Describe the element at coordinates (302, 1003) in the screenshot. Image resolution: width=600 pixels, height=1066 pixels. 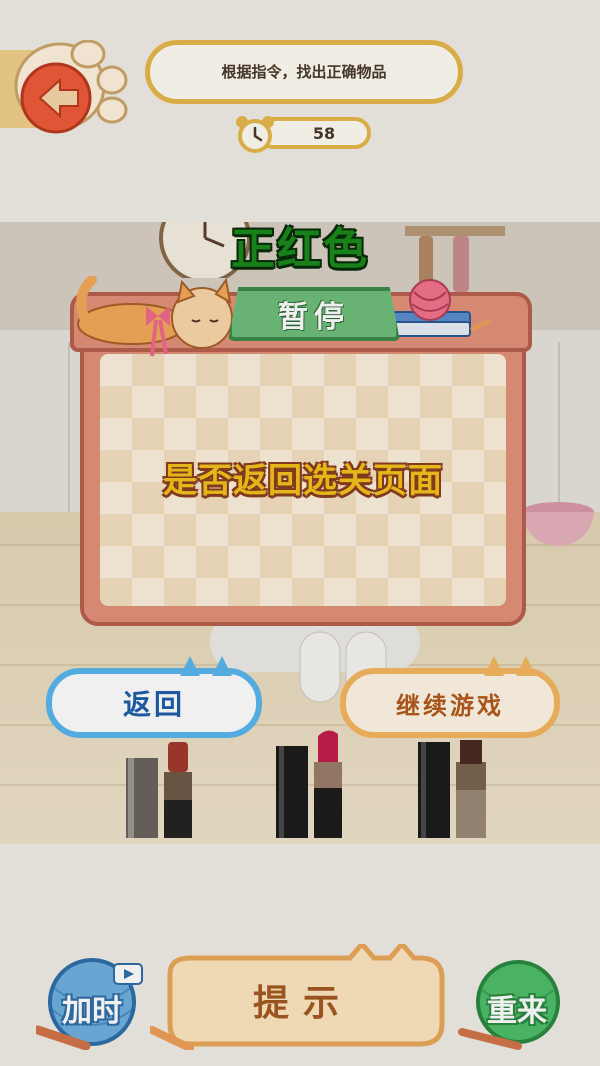
I see `hint-label: 提示` at that location.